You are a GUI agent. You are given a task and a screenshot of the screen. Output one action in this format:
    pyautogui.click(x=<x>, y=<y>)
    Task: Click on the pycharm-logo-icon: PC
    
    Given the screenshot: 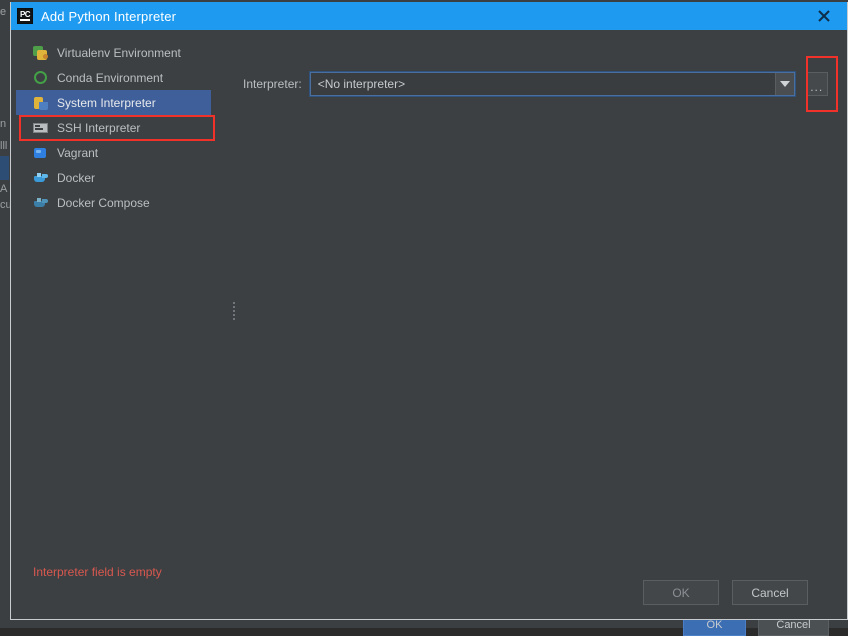 What is the action you would take?
    pyautogui.click(x=25, y=16)
    